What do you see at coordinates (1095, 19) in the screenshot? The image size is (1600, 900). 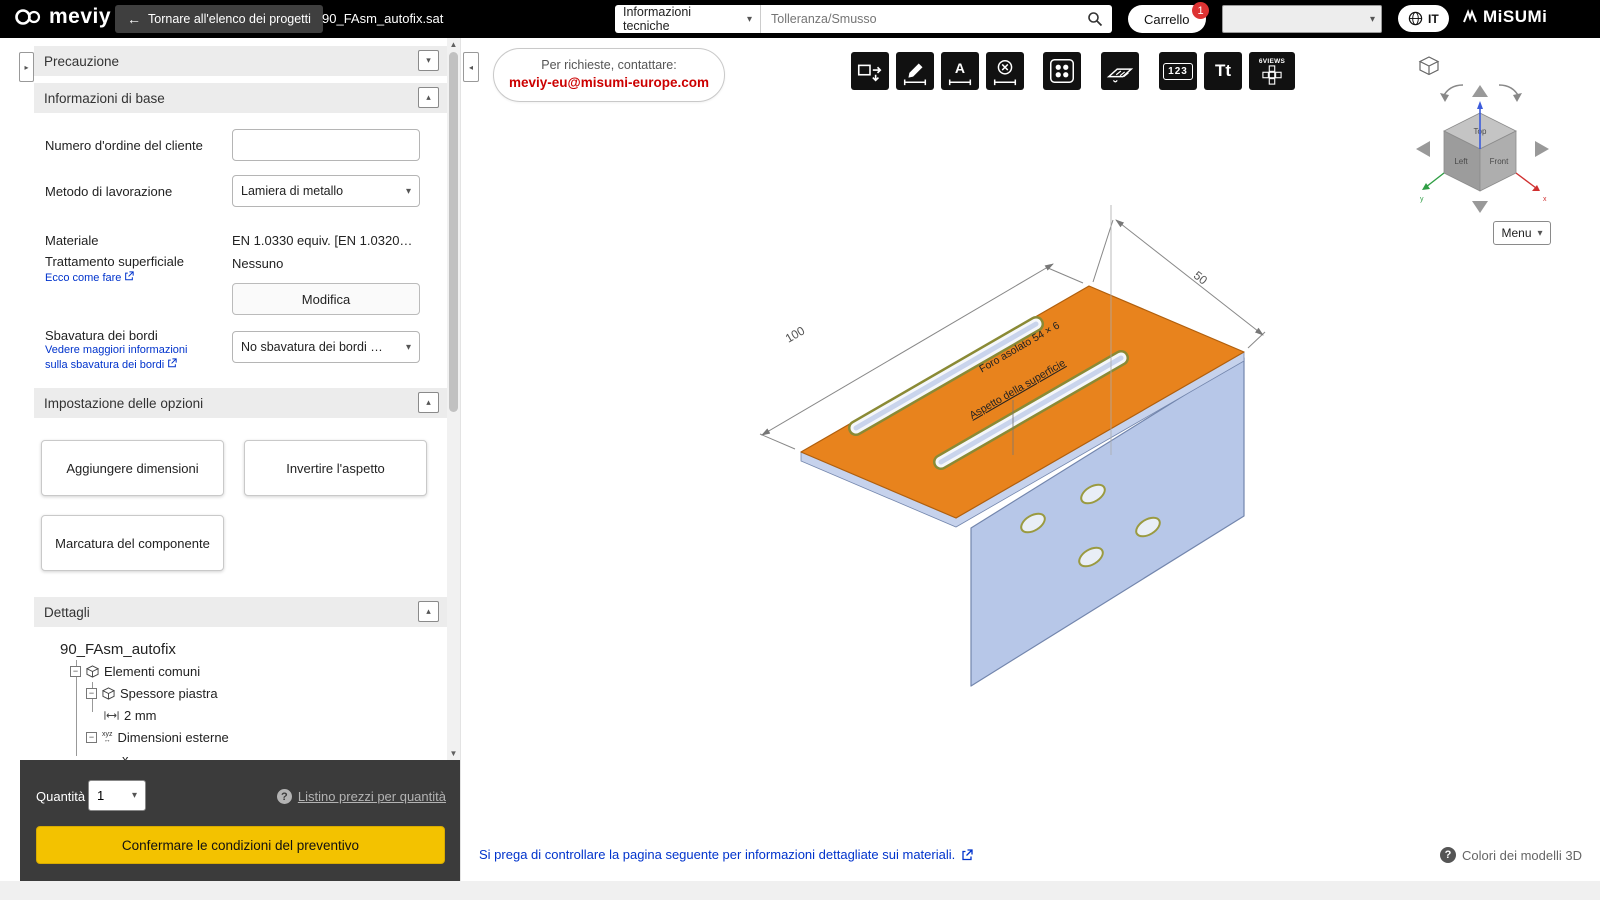 I see `search-icon` at bounding box center [1095, 19].